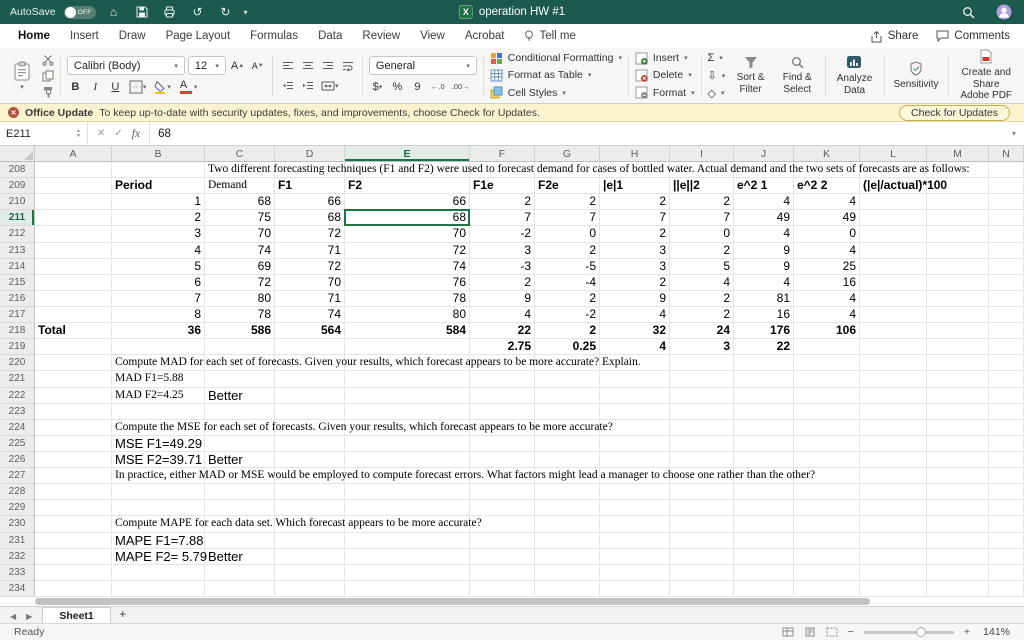 This screenshot has height=640, width=1024. I want to click on cell-B234, so click(158, 588).